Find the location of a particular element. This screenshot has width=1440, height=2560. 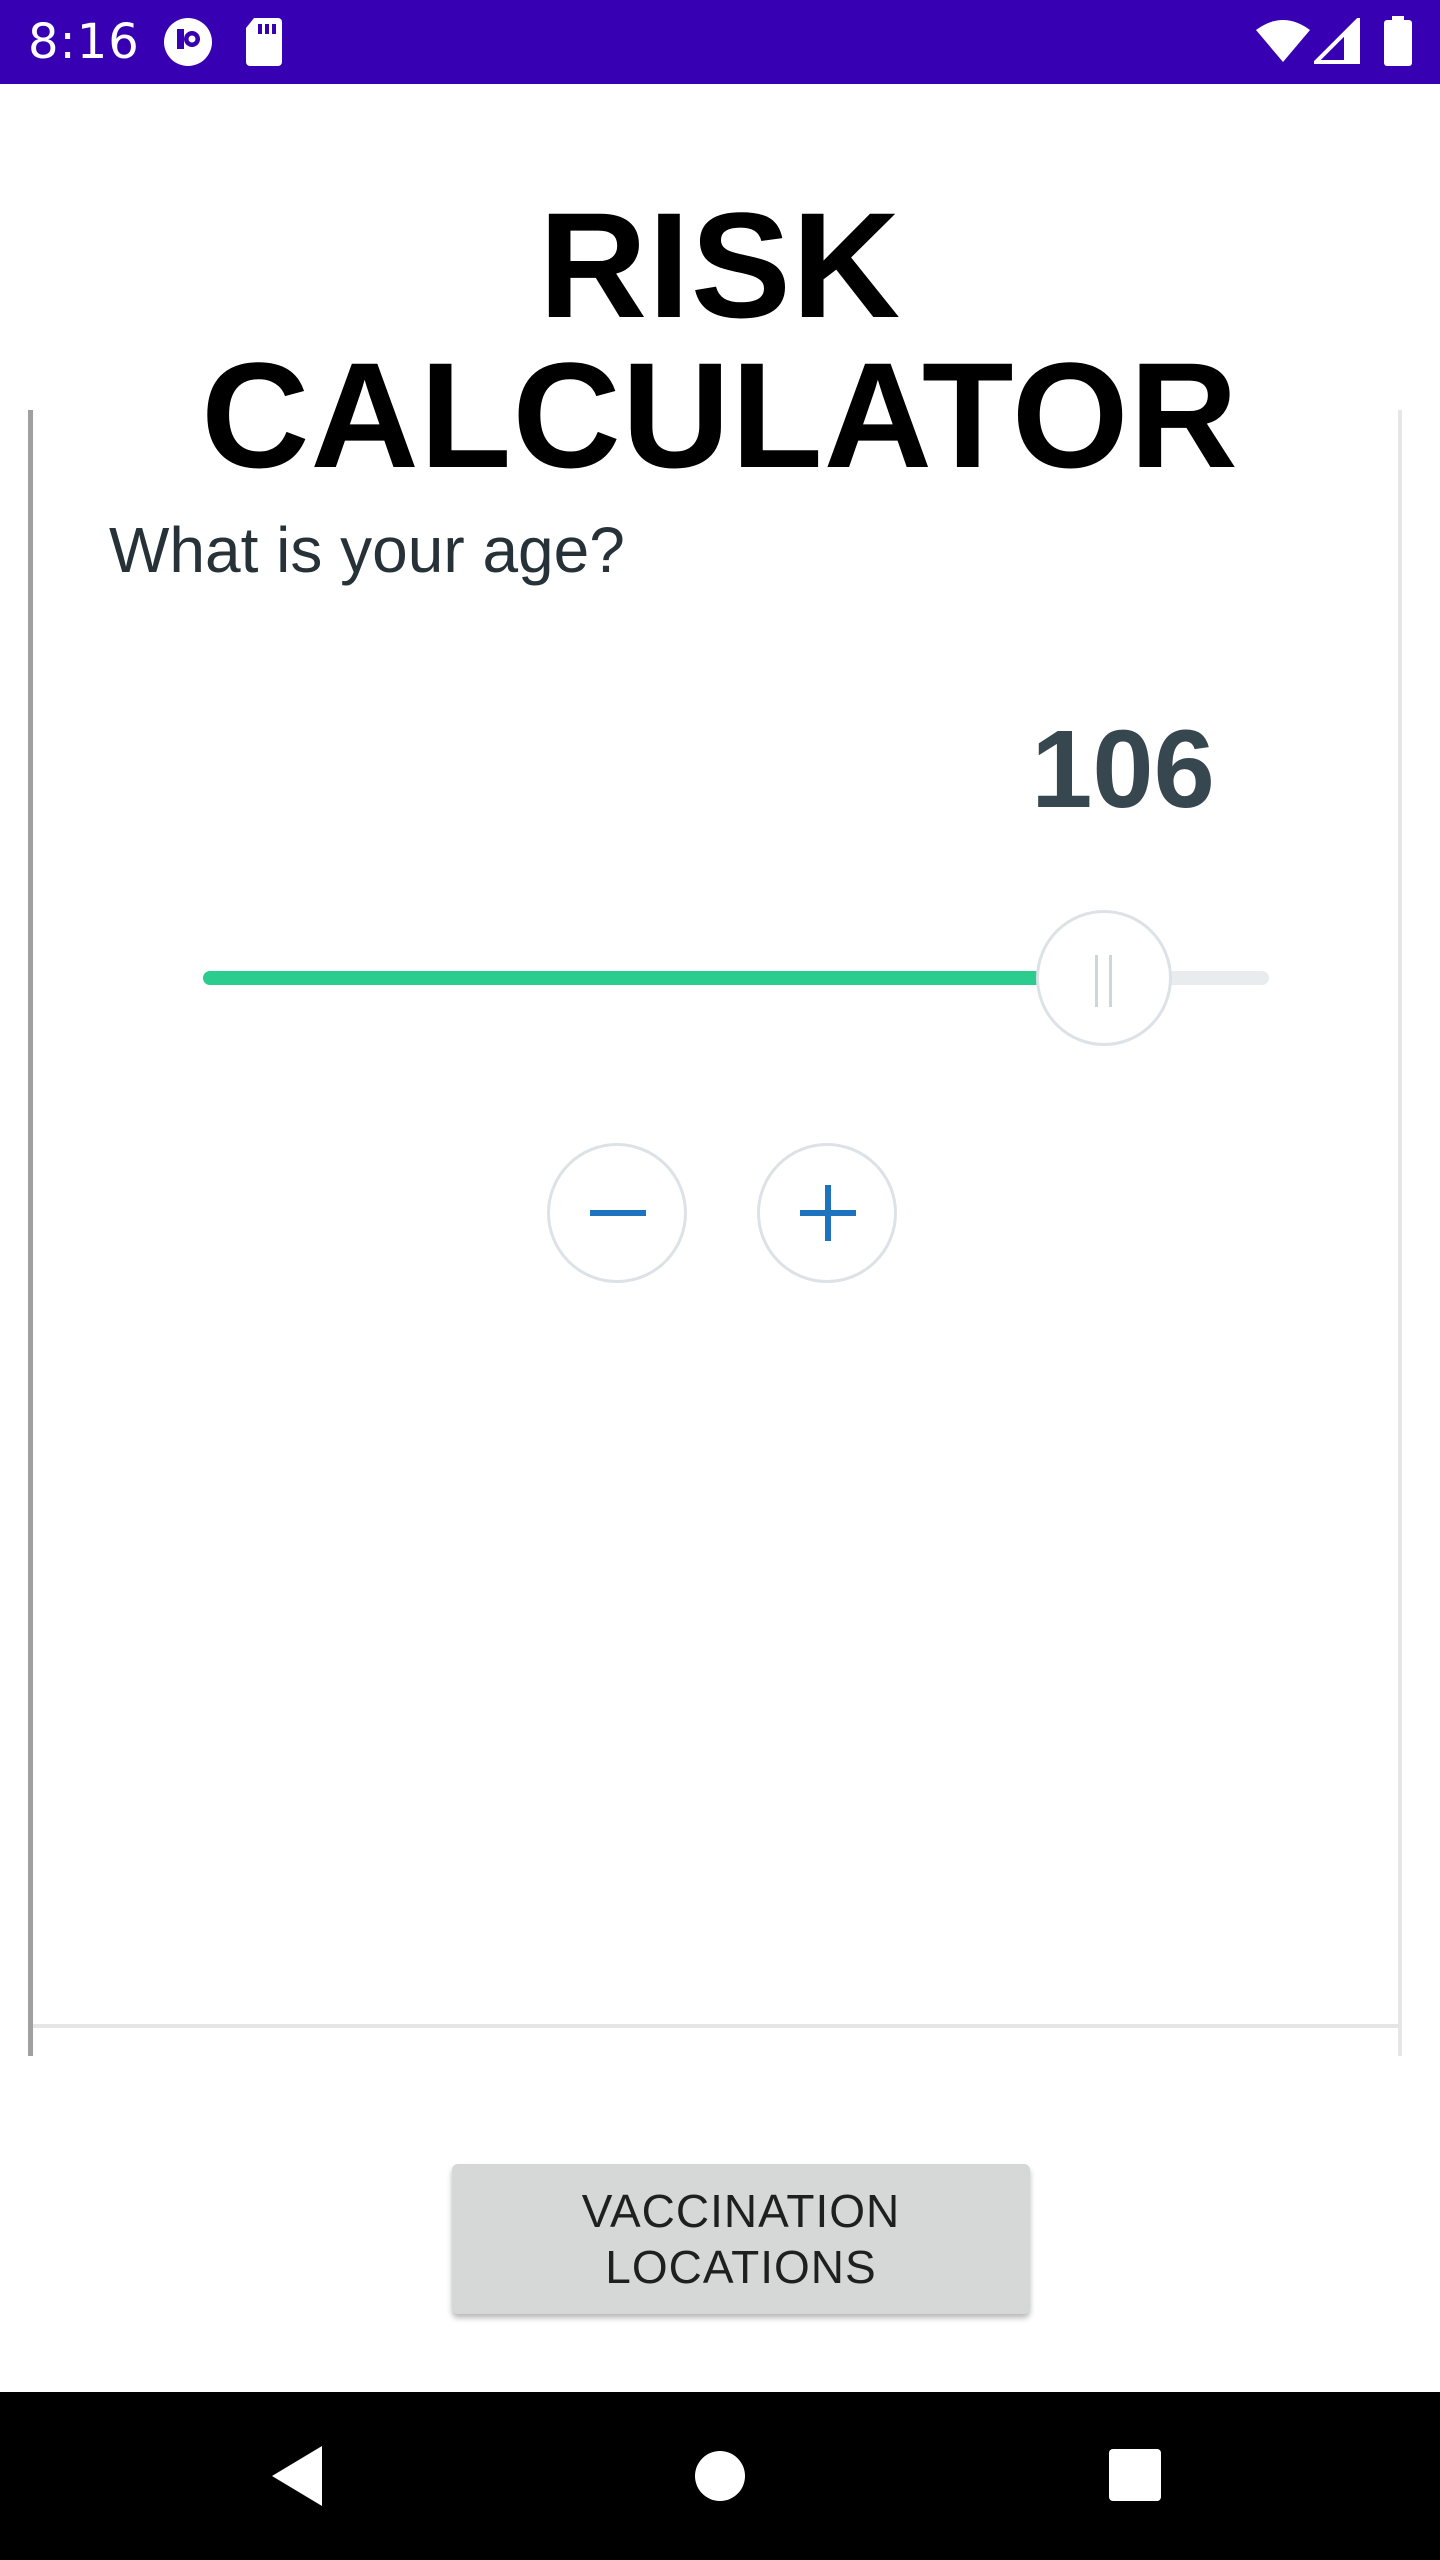

age-value: 106 is located at coordinates (1123, 769).